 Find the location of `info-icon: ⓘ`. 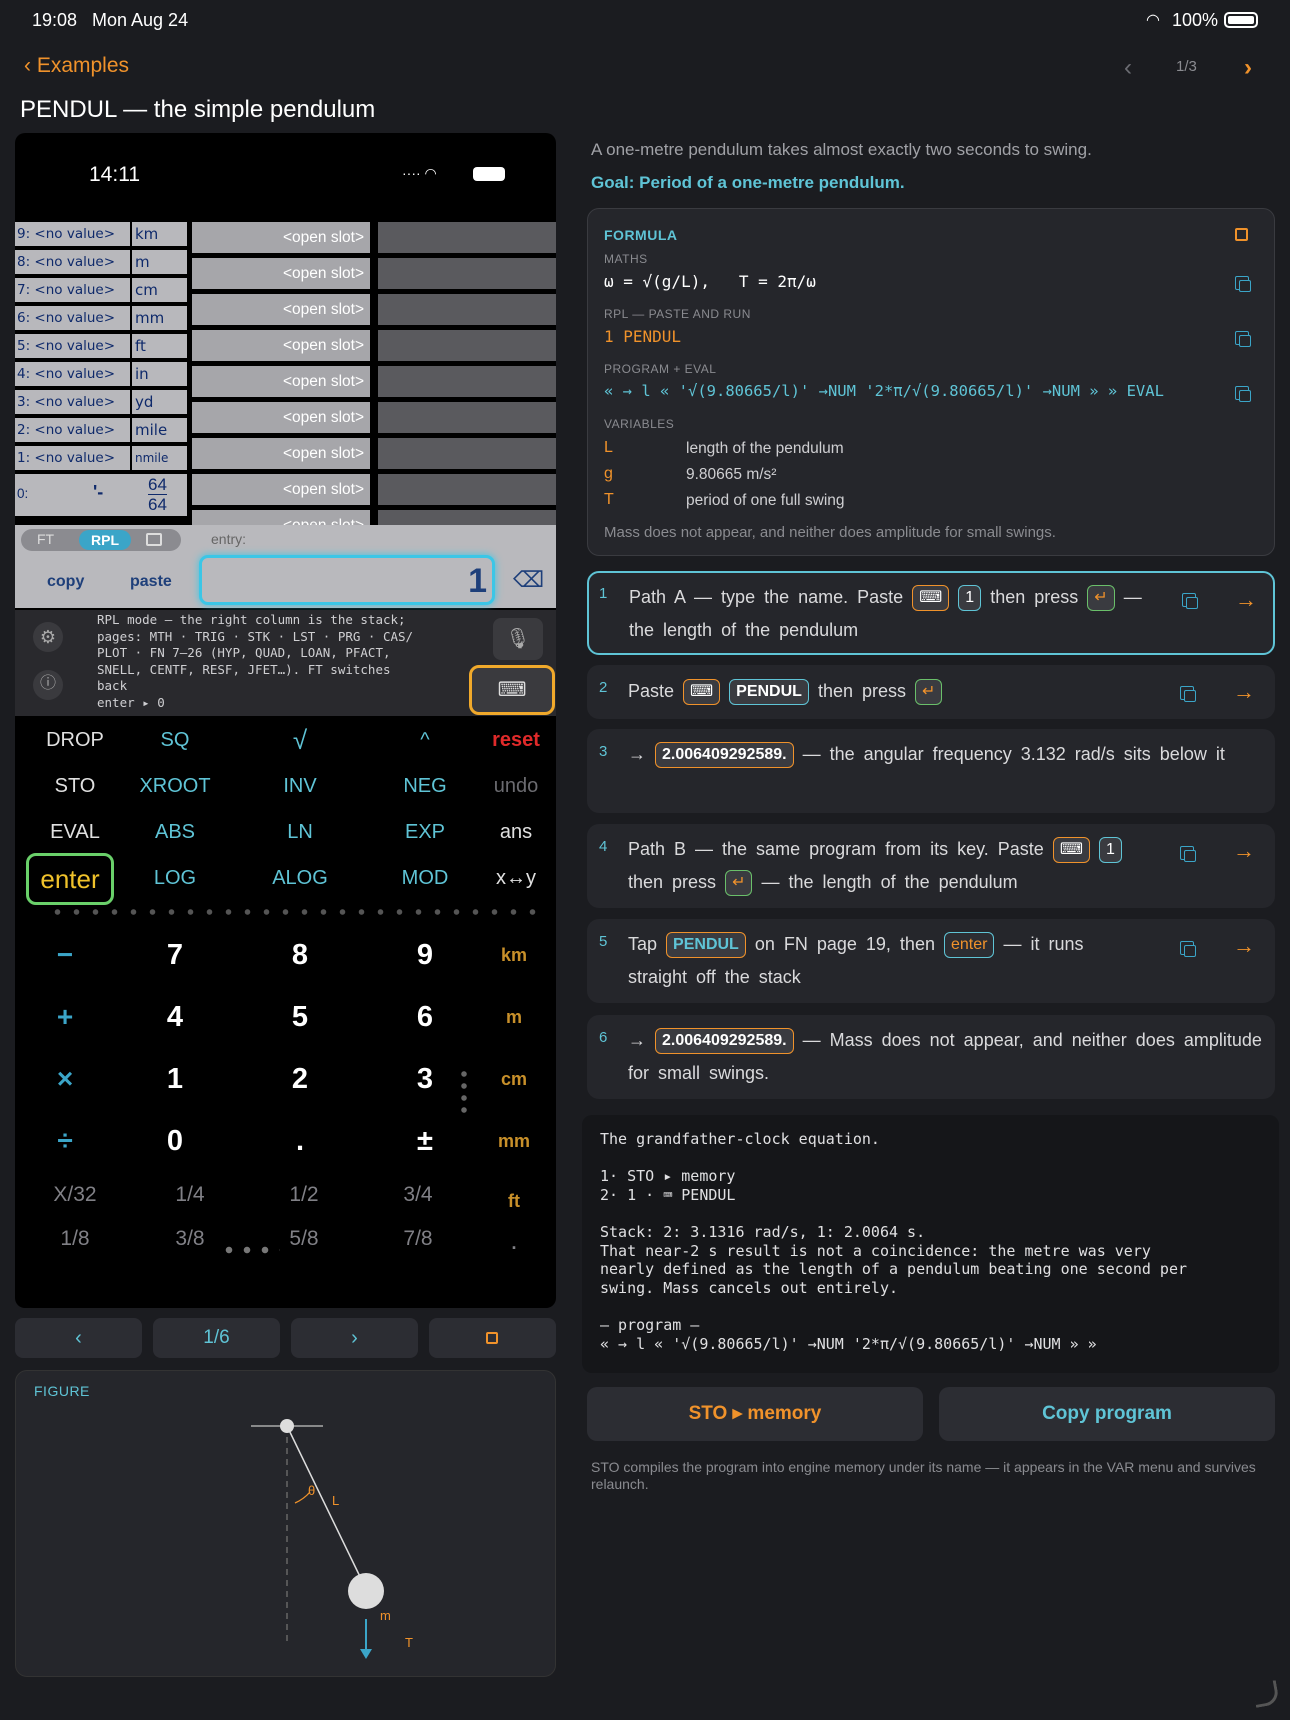

info-icon: ⓘ is located at coordinates (48, 685).